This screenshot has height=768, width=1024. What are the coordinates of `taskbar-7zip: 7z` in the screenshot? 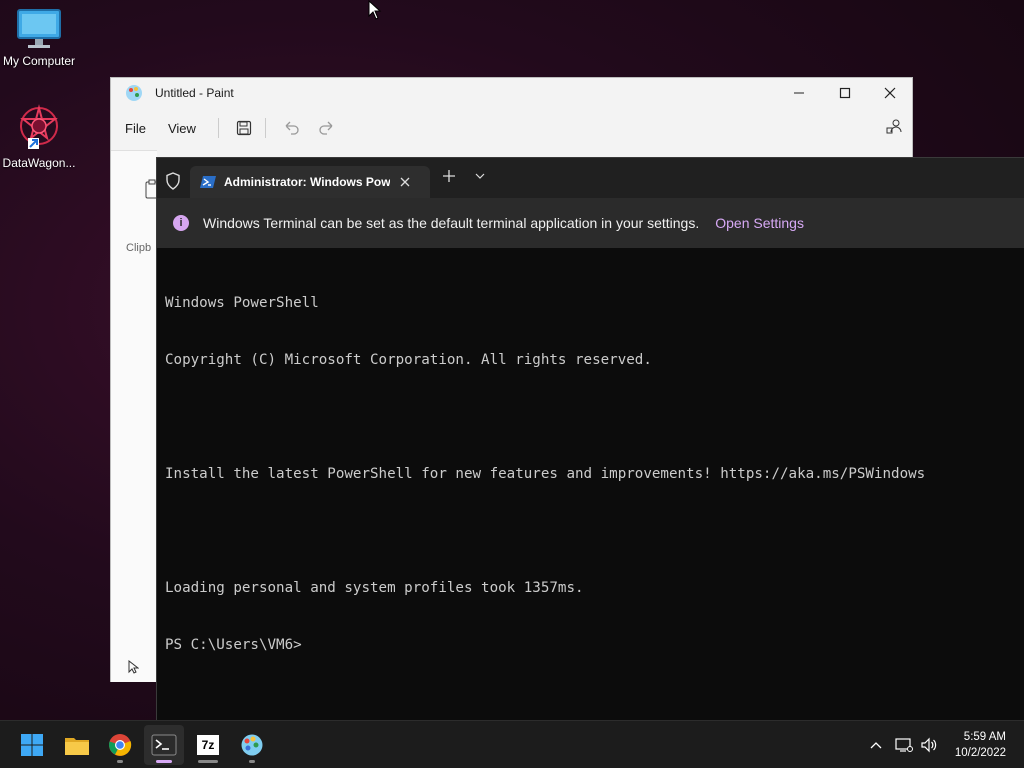 It's located at (208, 745).